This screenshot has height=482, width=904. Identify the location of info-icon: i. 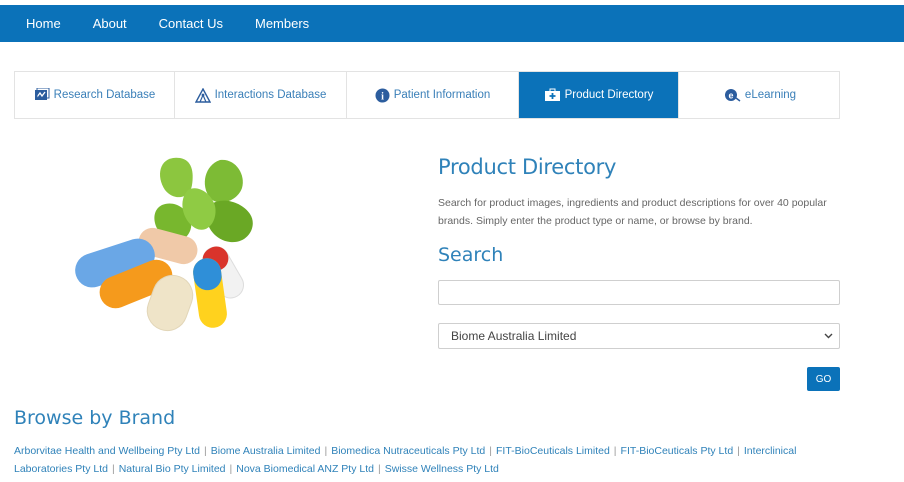
(382, 95).